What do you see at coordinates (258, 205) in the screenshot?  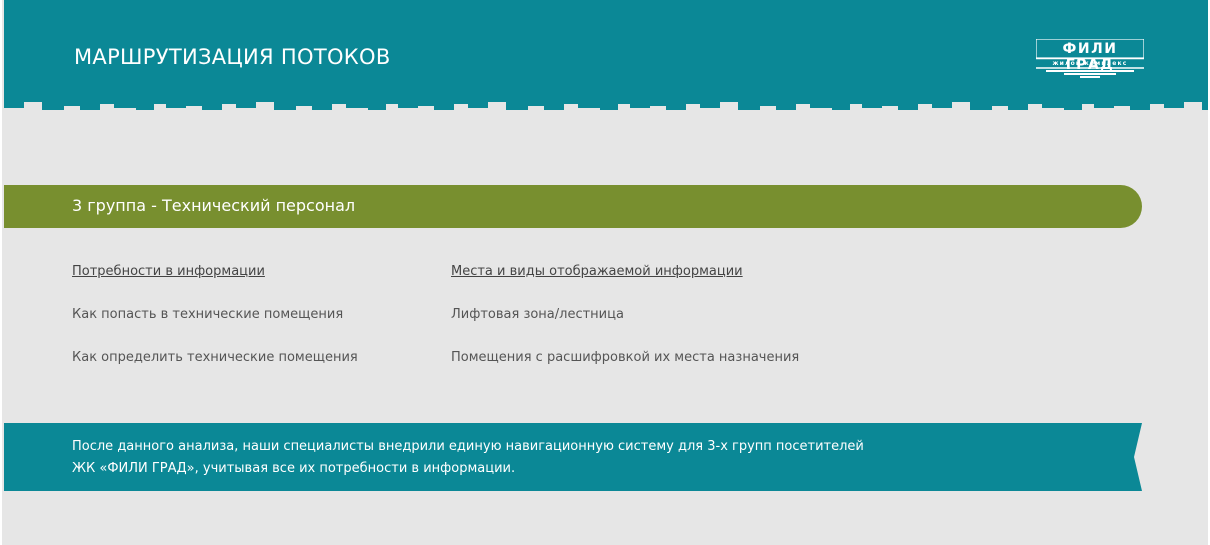 I see `group-name: Технический персонал` at bounding box center [258, 205].